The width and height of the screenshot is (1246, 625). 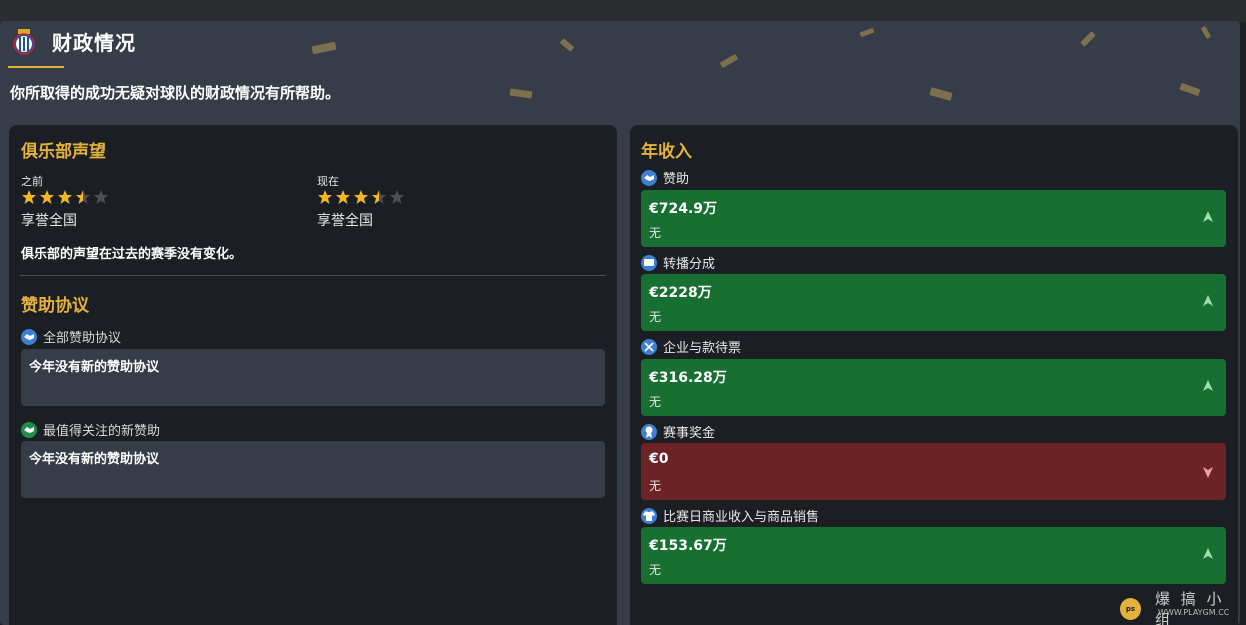 I want to click on income-value: €2228万, so click(x=680, y=293).